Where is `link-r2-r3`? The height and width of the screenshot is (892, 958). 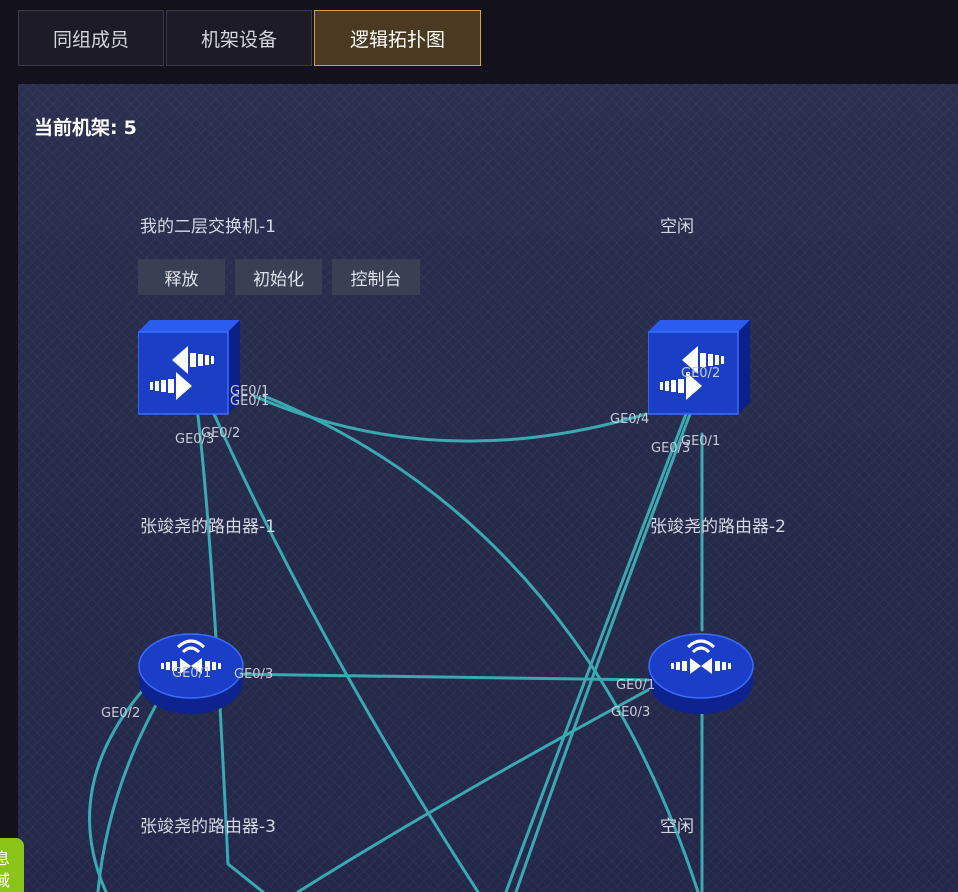 link-r2-r3 is located at coordinates (473, 790).